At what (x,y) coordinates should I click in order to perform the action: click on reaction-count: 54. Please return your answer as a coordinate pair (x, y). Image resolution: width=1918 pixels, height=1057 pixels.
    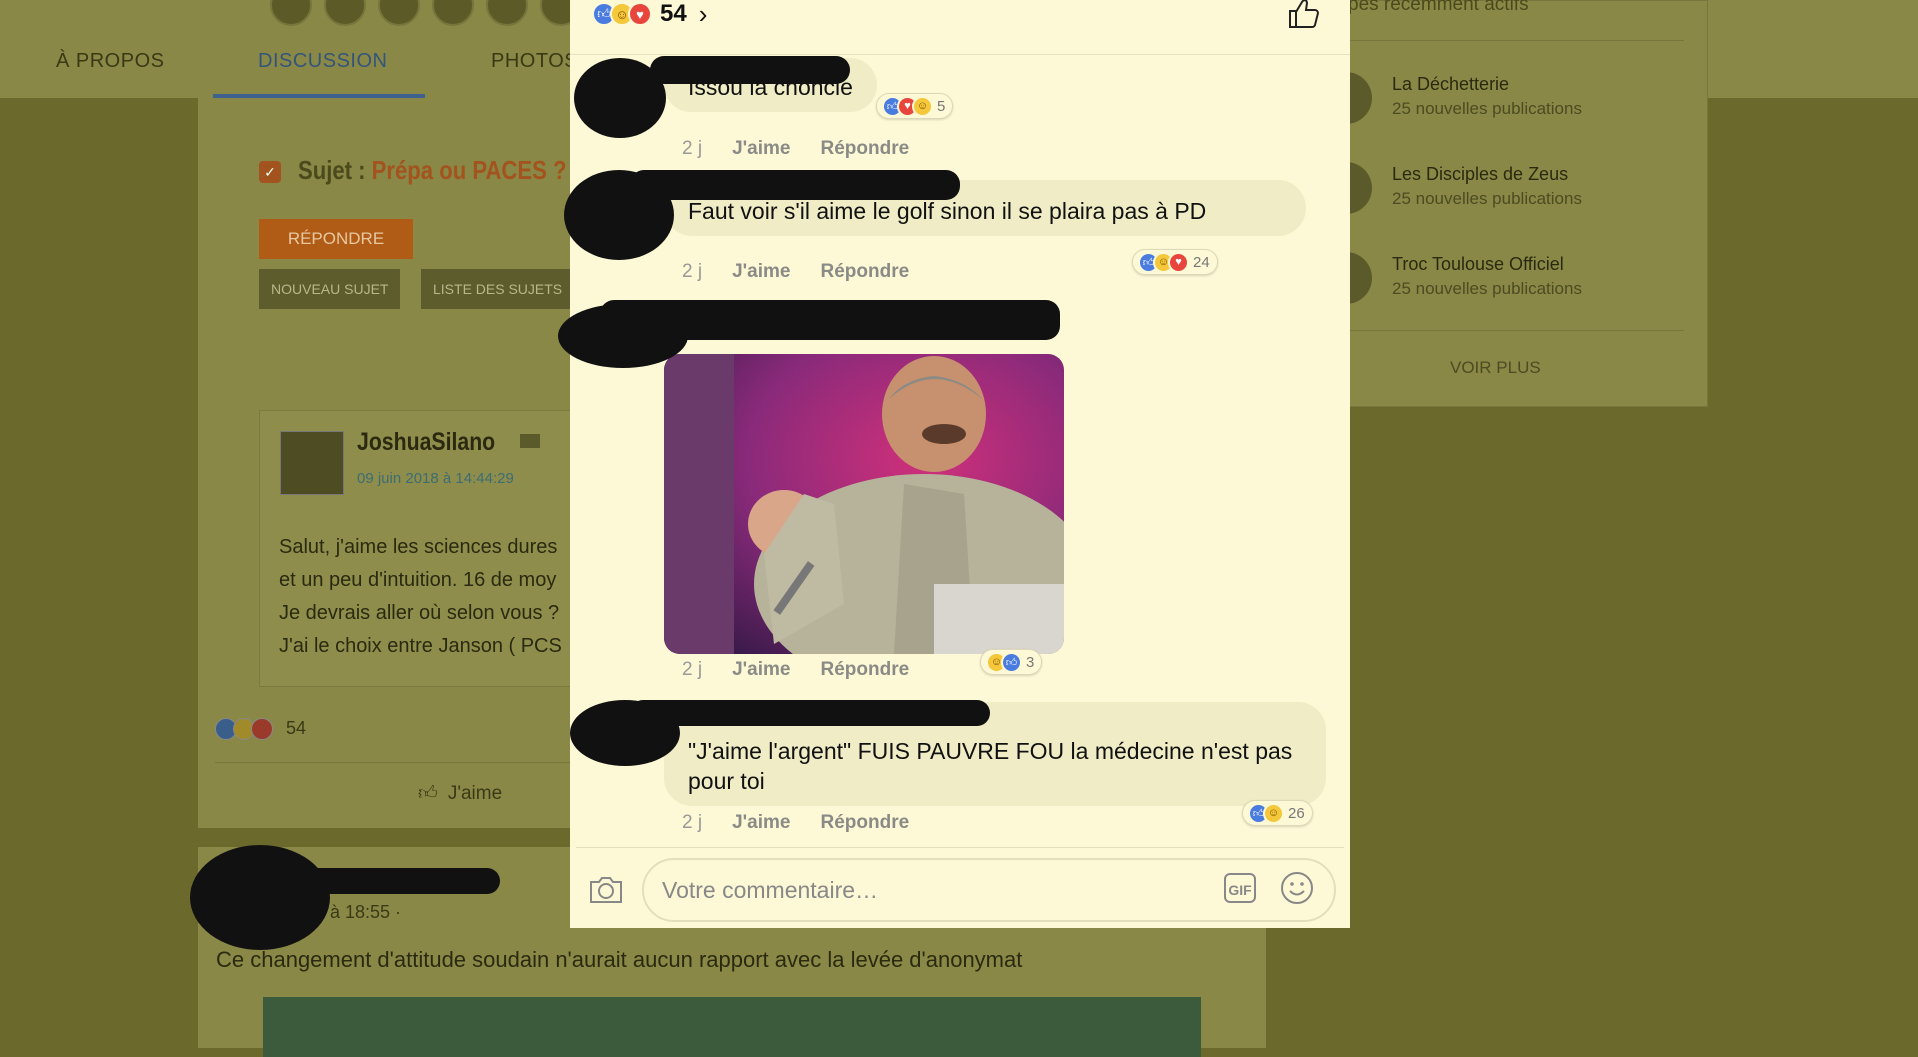
    Looking at the image, I should click on (296, 728).